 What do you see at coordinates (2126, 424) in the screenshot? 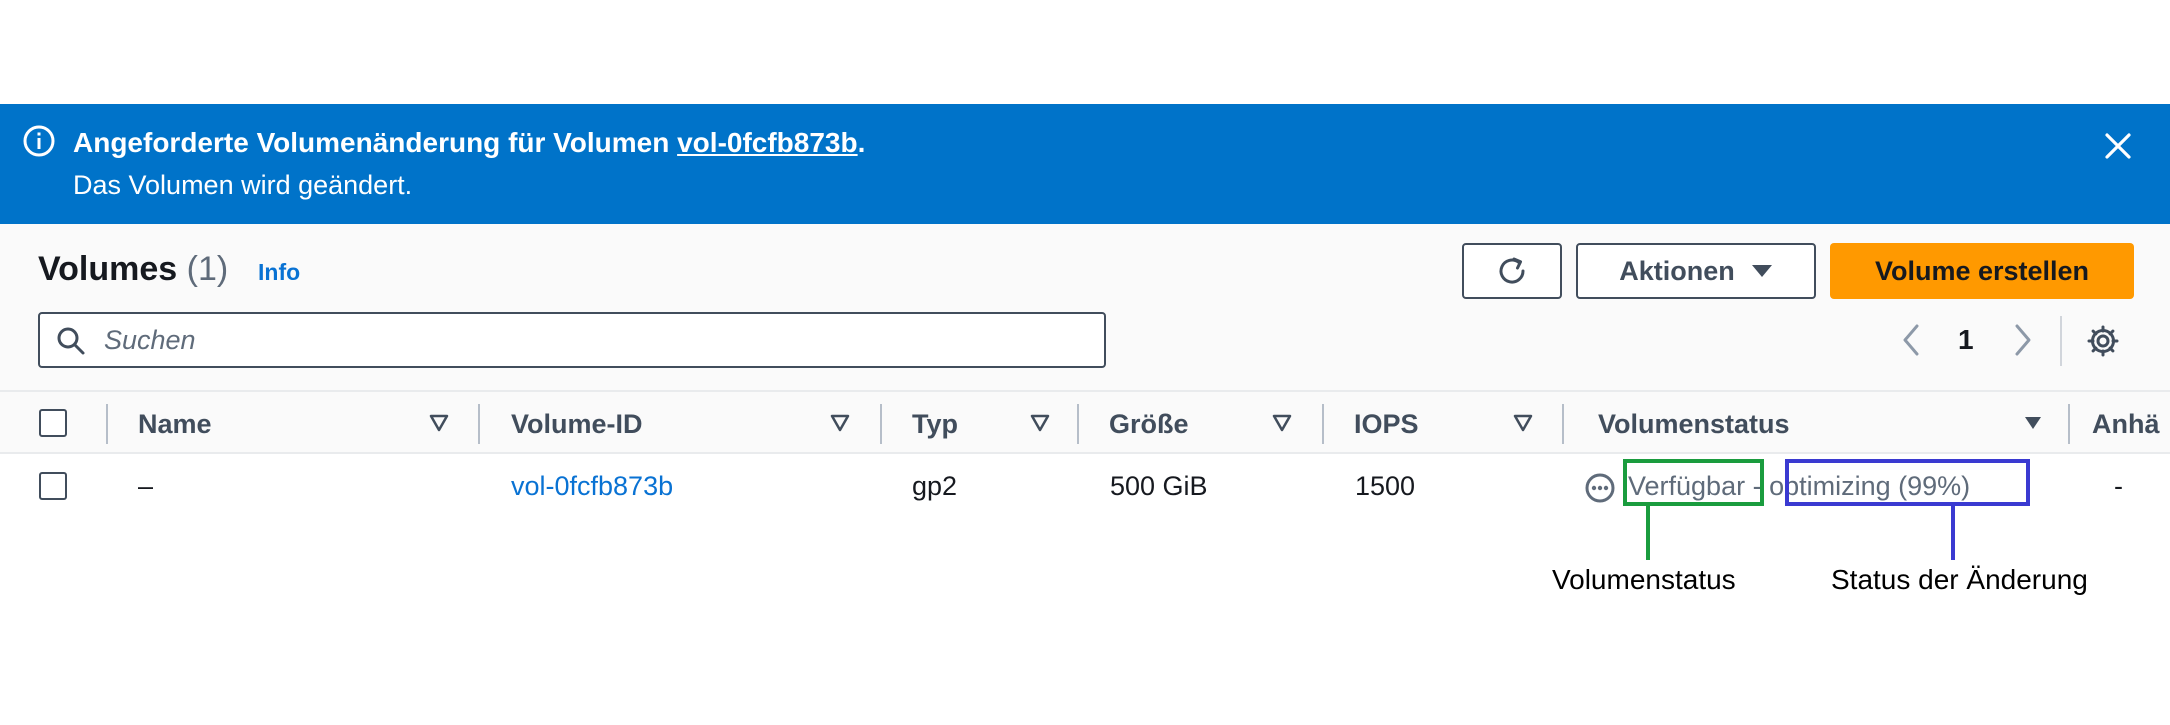
I see `column-header-attached: Anhä` at bounding box center [2126, 424].